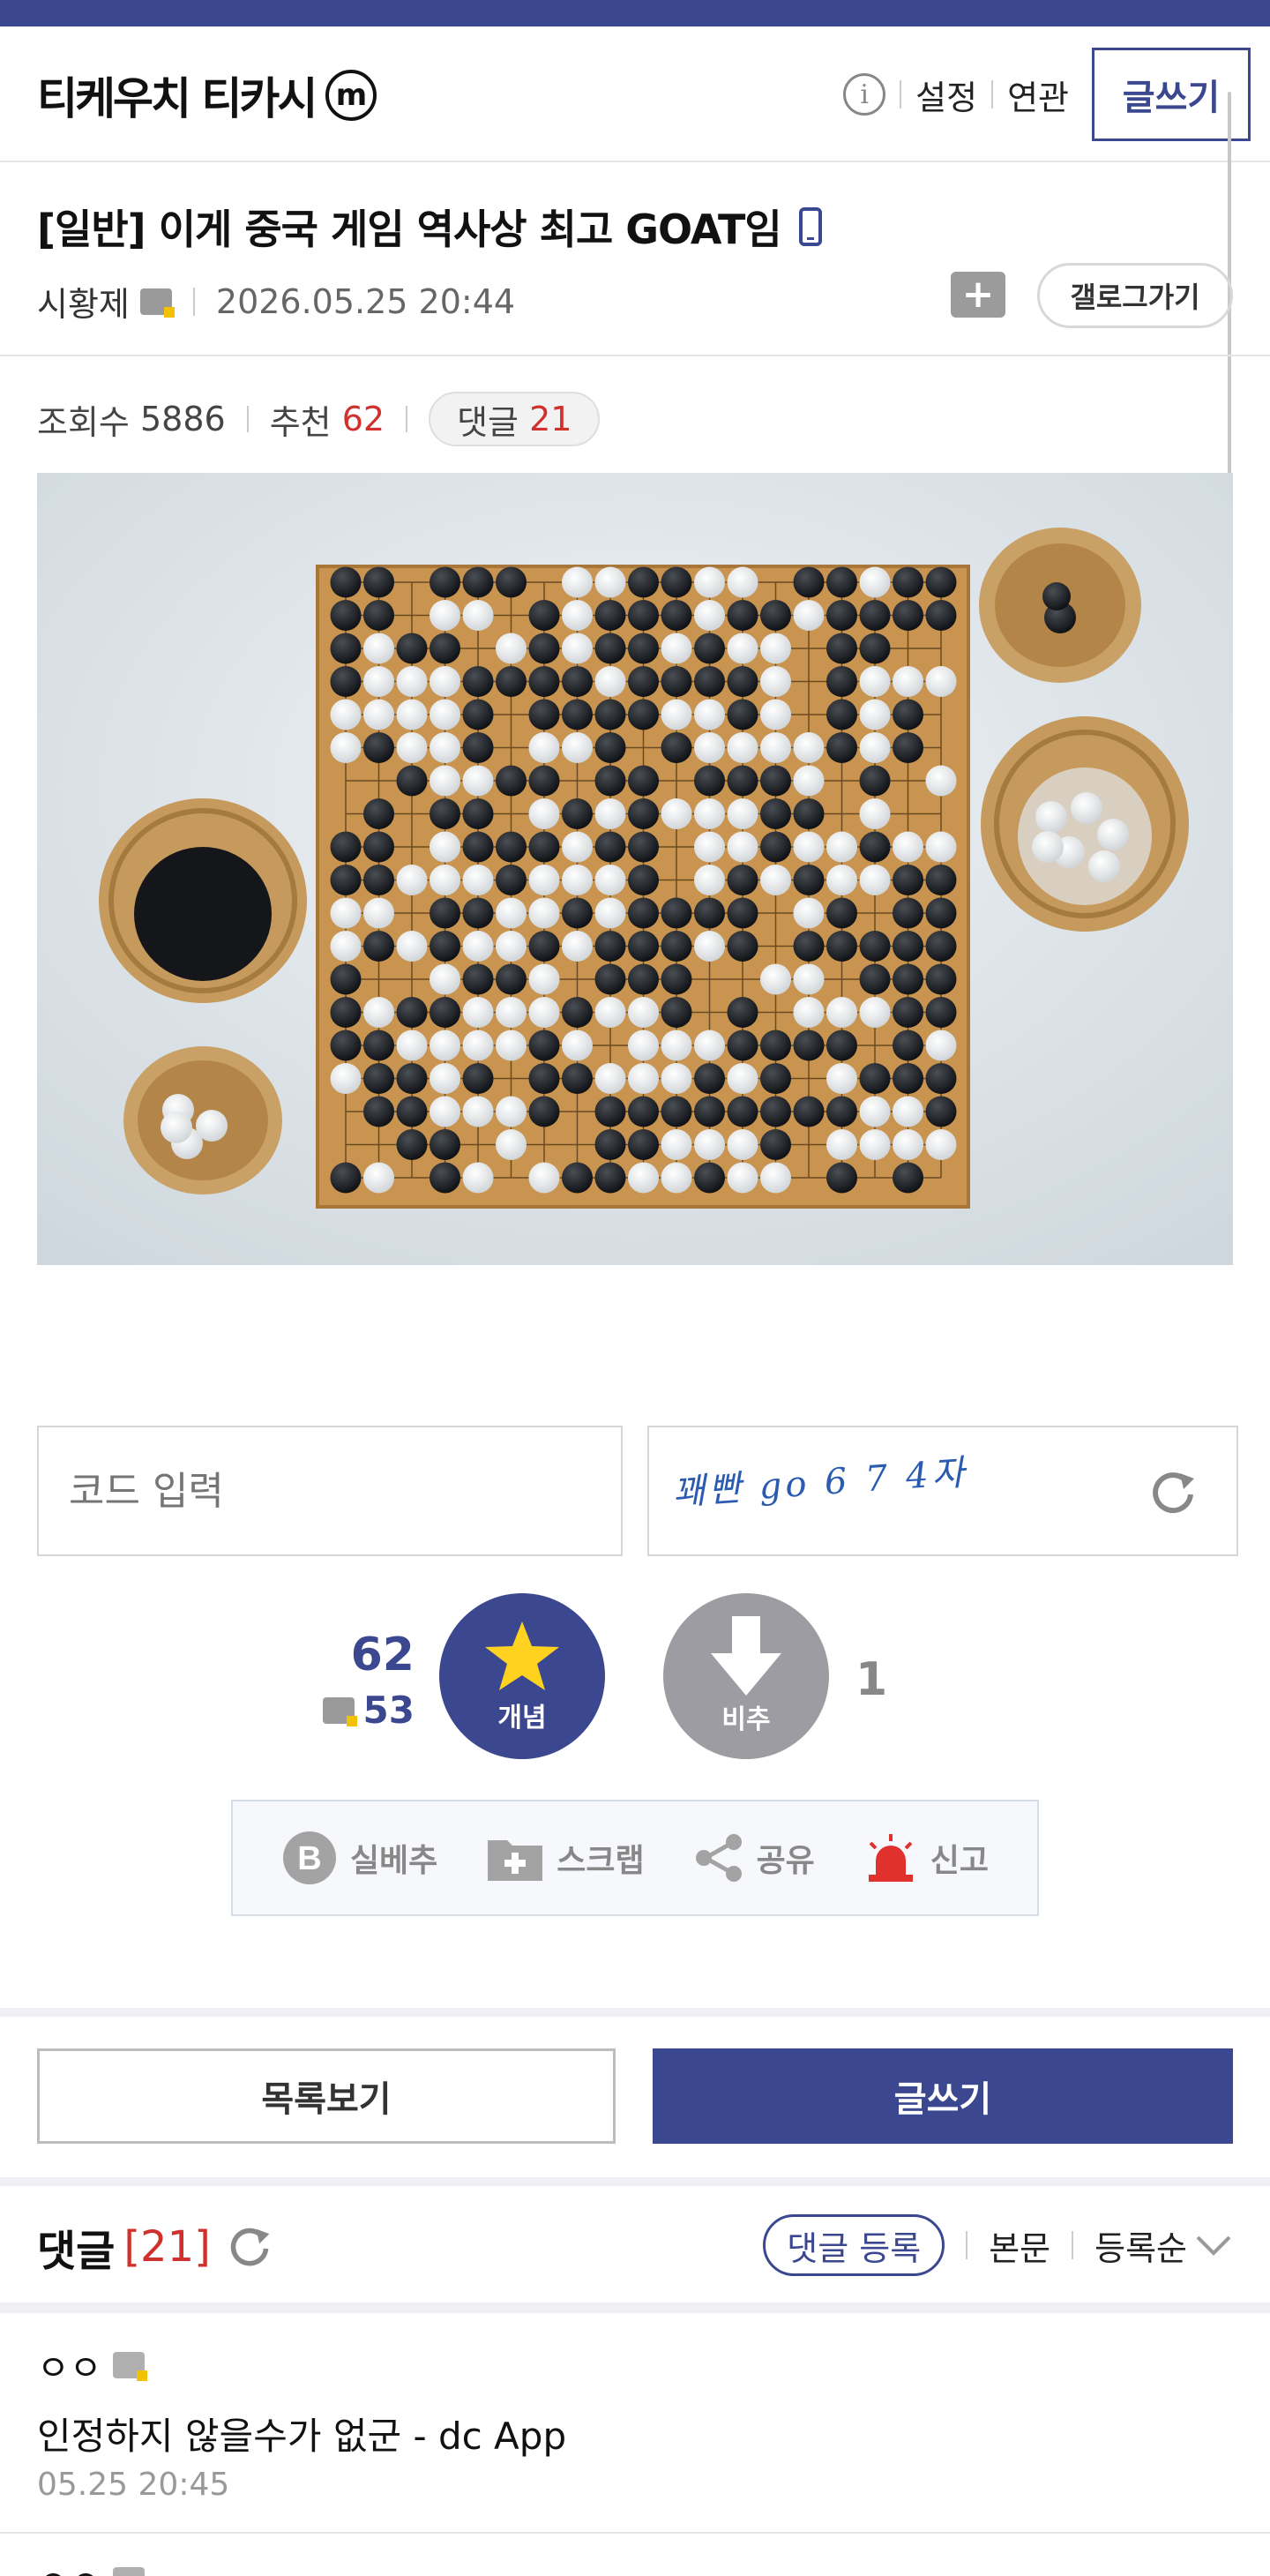 This screenshot has height=2576, width=1270. What do you see at coordinates (515, 419) in the screenshot?
I see `comment-count-pill: 댓글 21` at bounding box center [515, 419].